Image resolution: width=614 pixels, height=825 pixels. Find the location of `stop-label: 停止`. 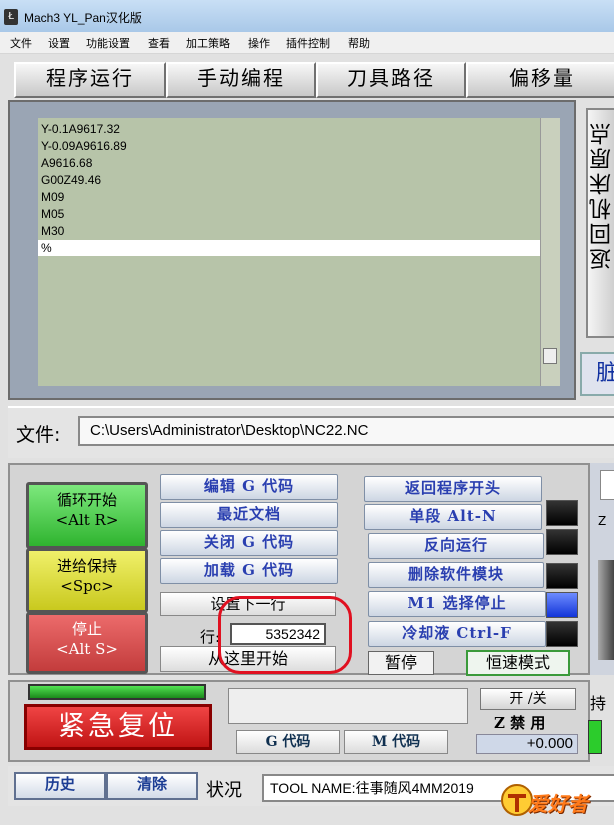

stop-label: 停止 is located at coordinates (86, 629).